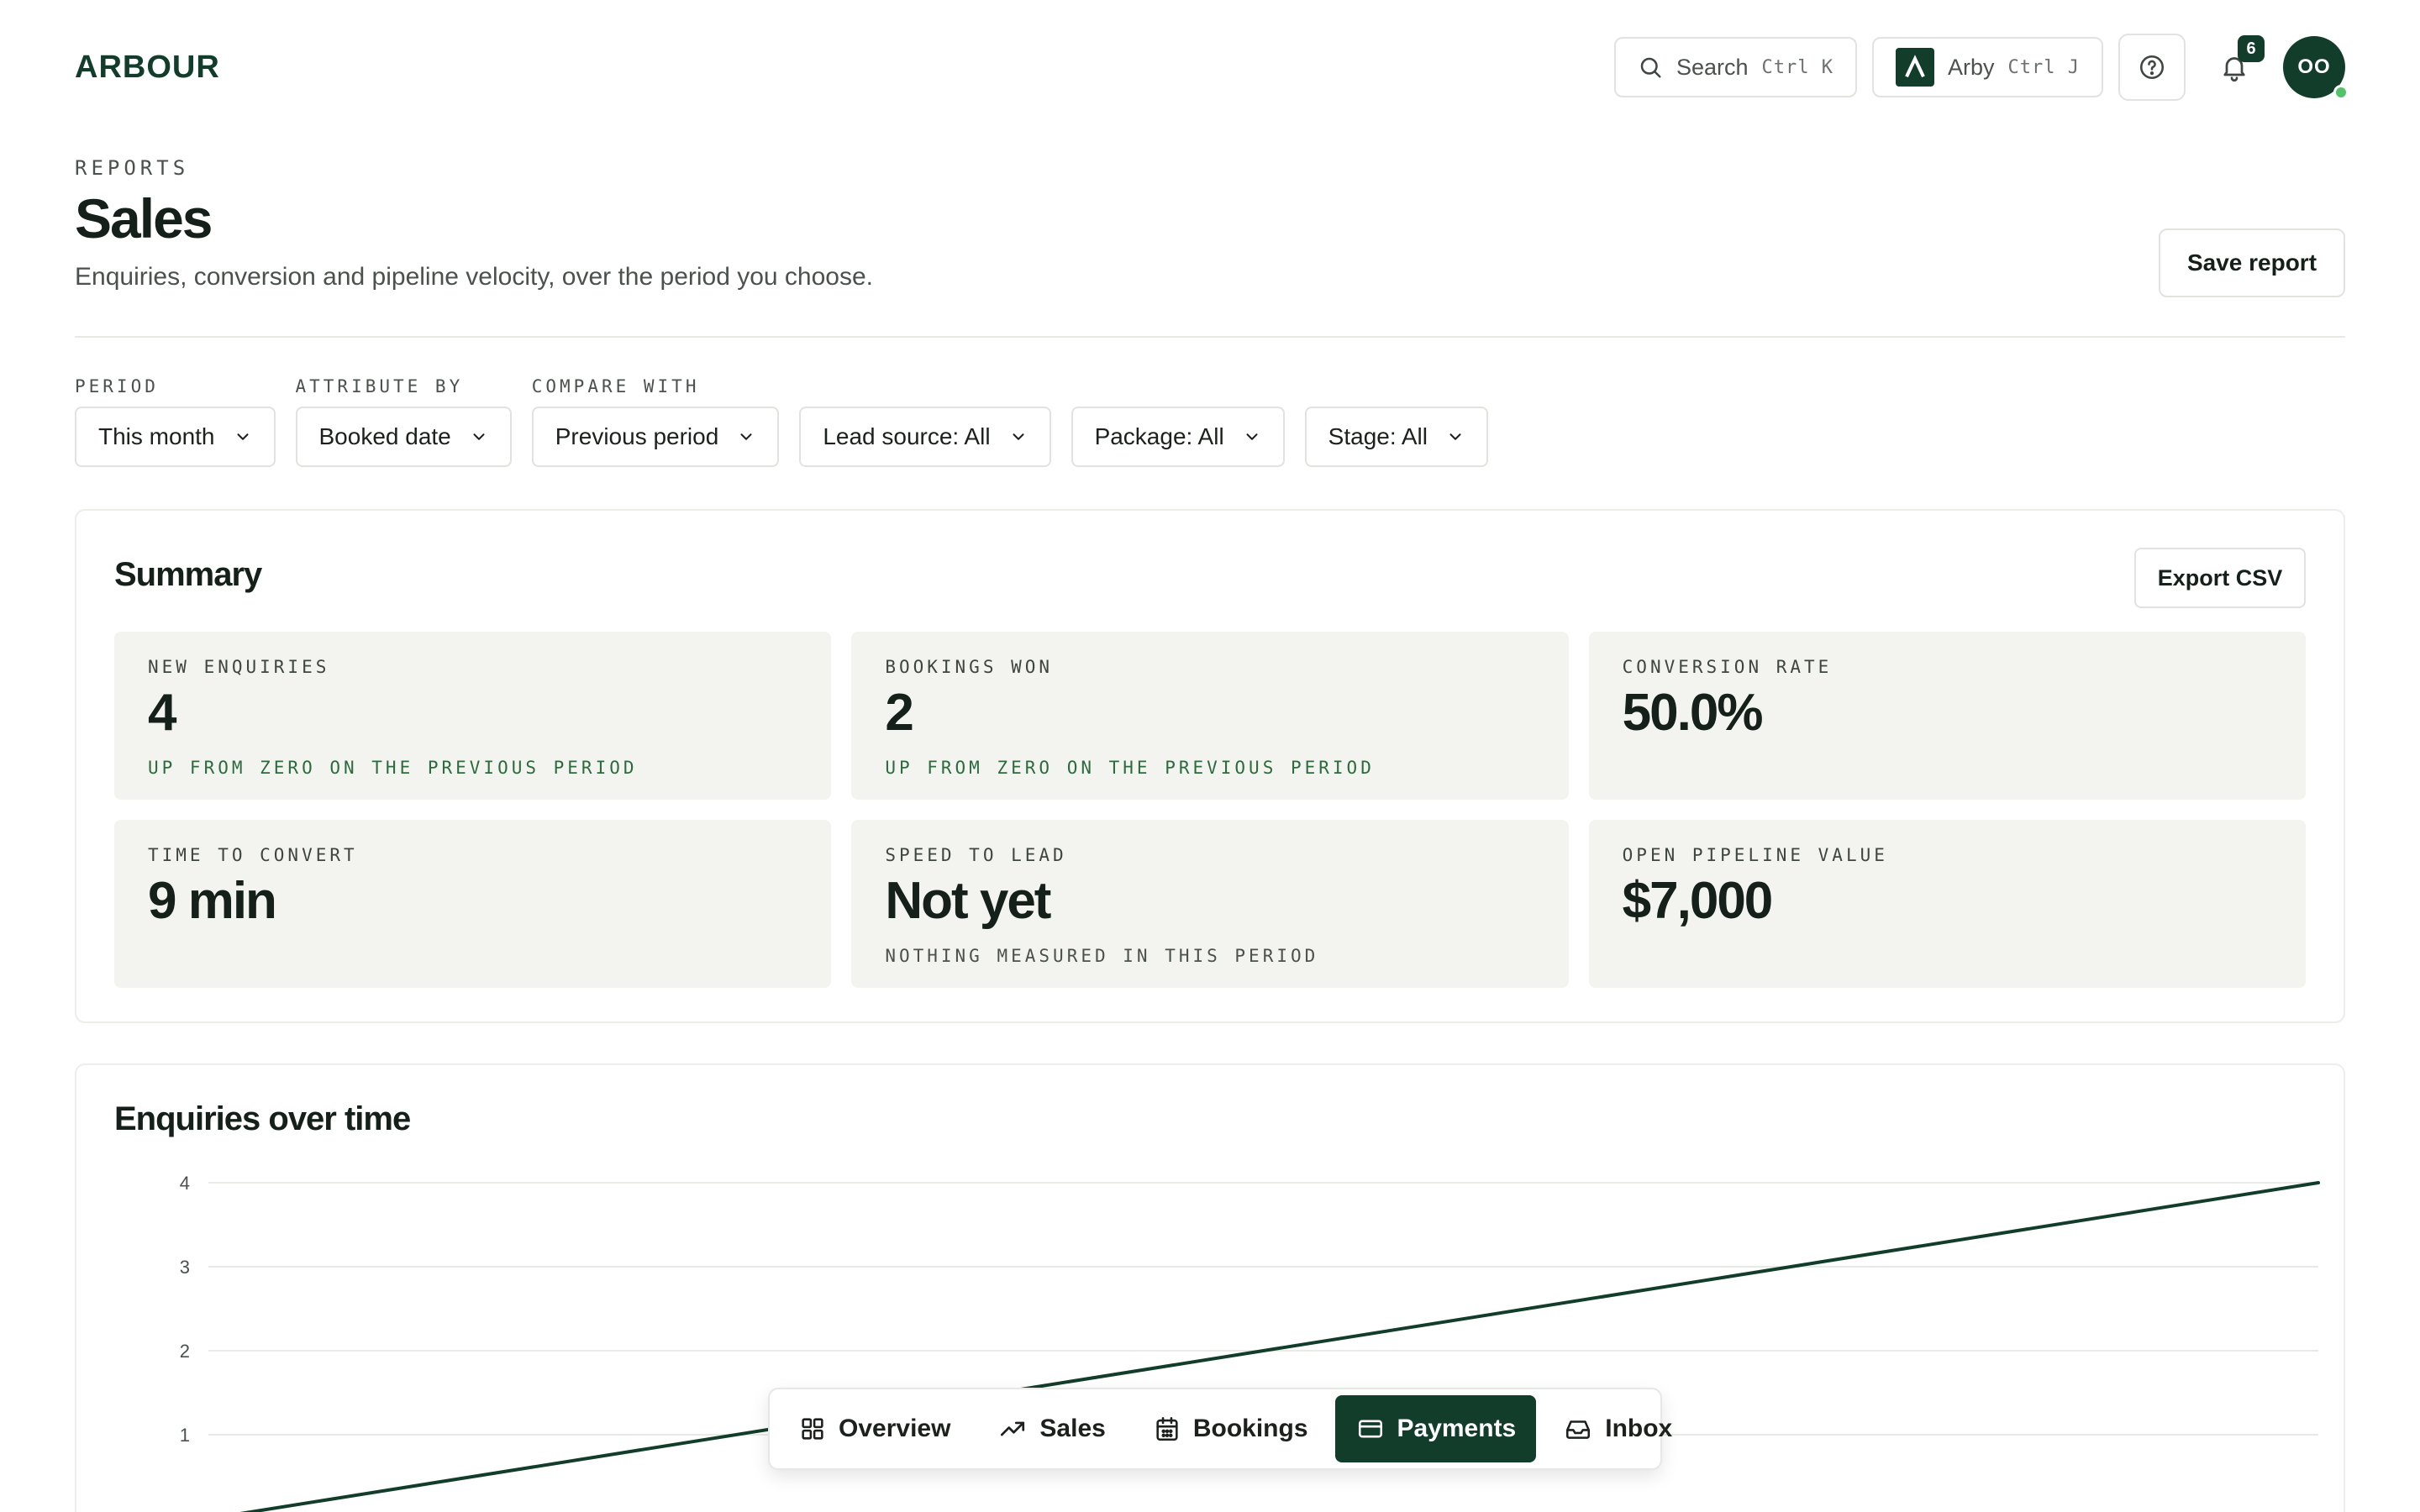 The image size is (2420, 1512). I want to click on metric-label: CONVERSION RATE, so click(1728, 667).